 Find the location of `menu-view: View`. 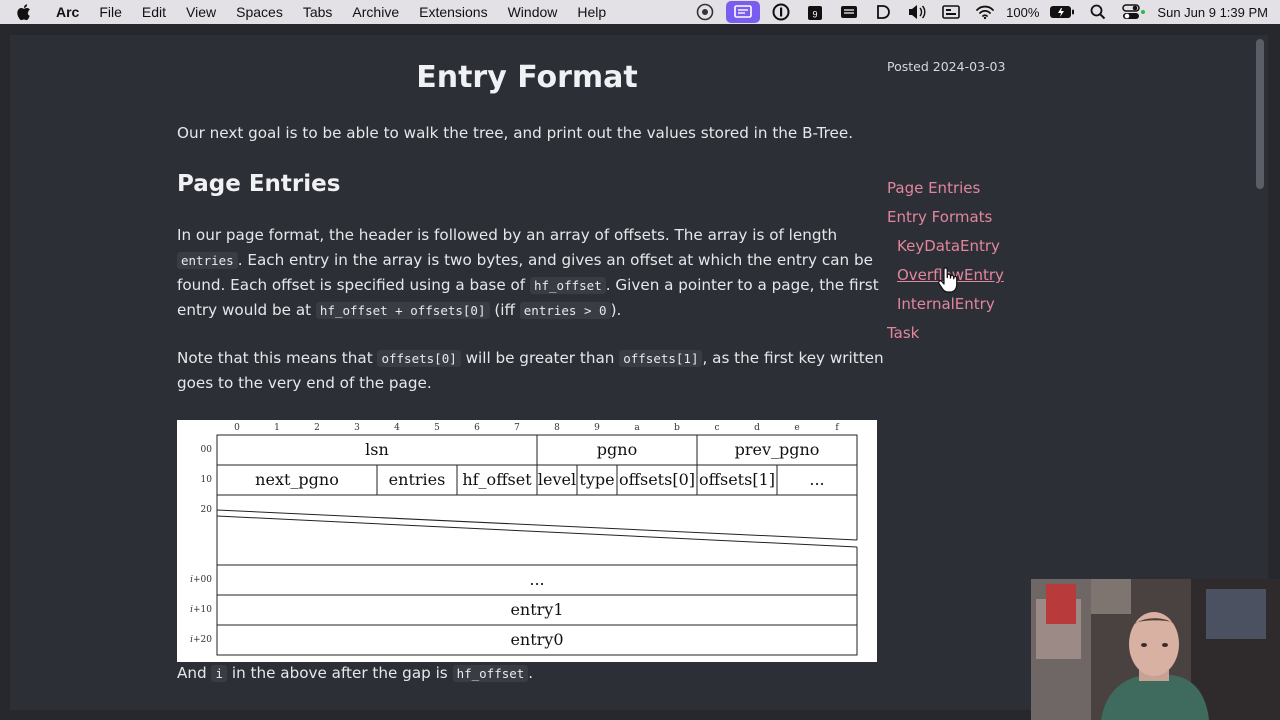

menu-view: View is located at coordinates (201, 12).